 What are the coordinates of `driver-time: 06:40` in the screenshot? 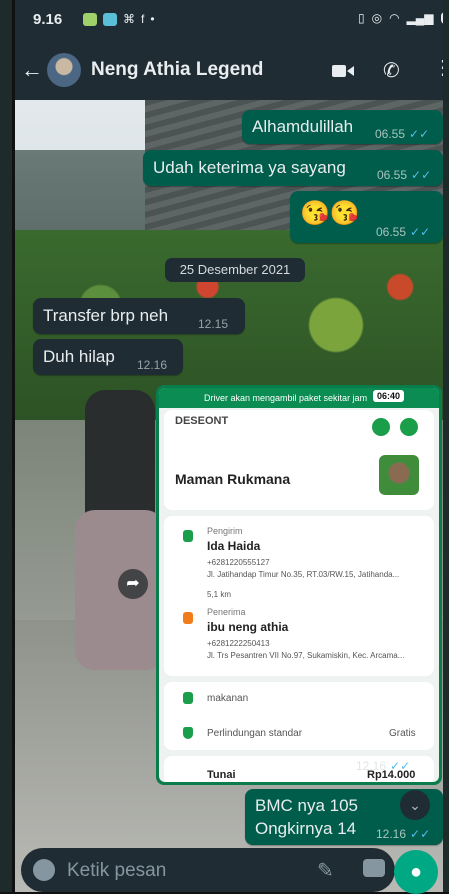 It's located at (389, 396).